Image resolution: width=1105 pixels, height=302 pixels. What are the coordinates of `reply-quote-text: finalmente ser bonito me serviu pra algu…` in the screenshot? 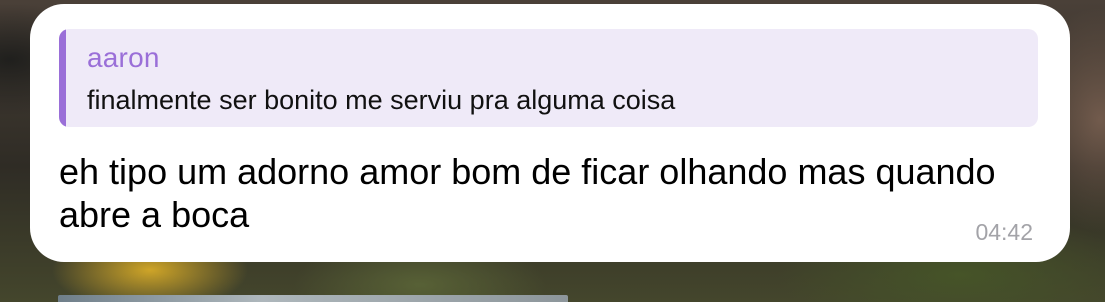 It's located at (381, 100).